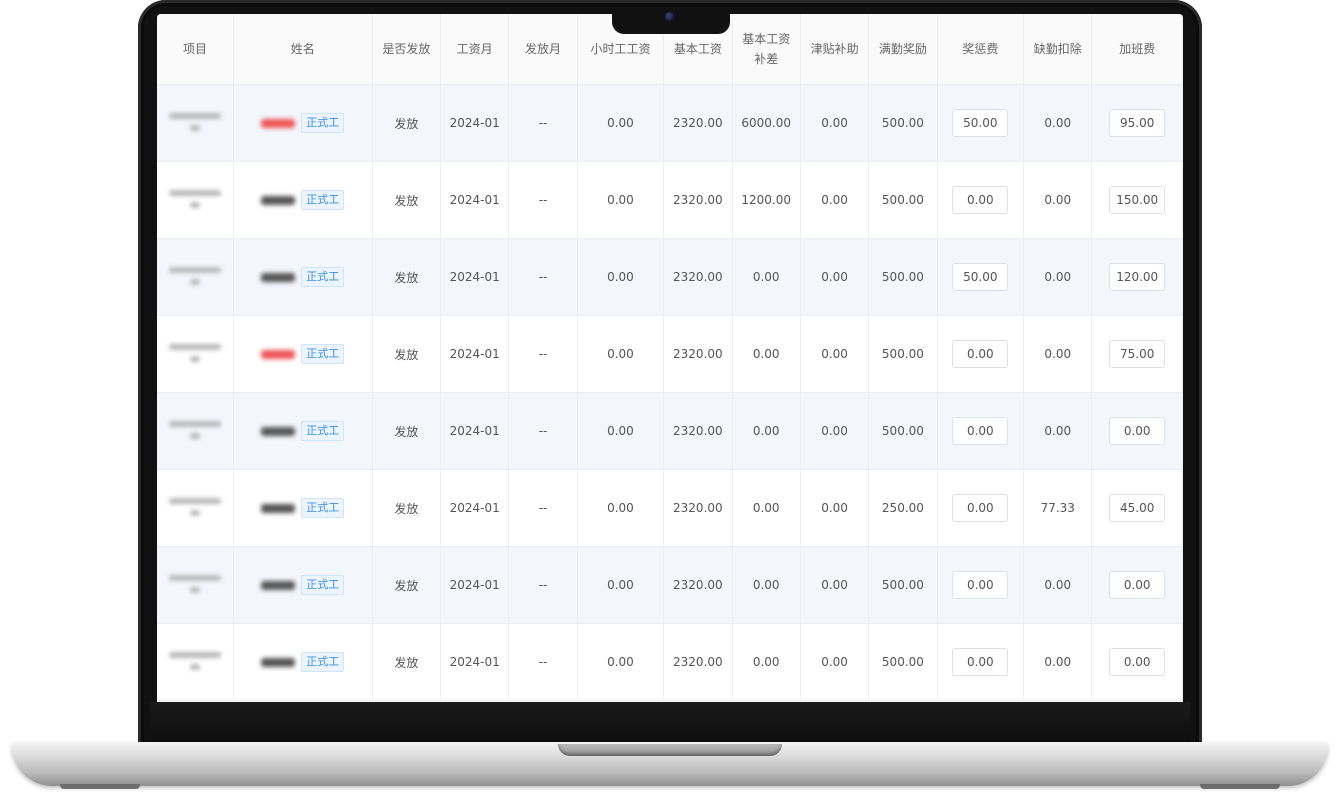 This screenshot has height=793, width=1341. Describe the element at coordinates (543, 49) in the screenshot. I see `header-issue-month: 发放月` at that location.